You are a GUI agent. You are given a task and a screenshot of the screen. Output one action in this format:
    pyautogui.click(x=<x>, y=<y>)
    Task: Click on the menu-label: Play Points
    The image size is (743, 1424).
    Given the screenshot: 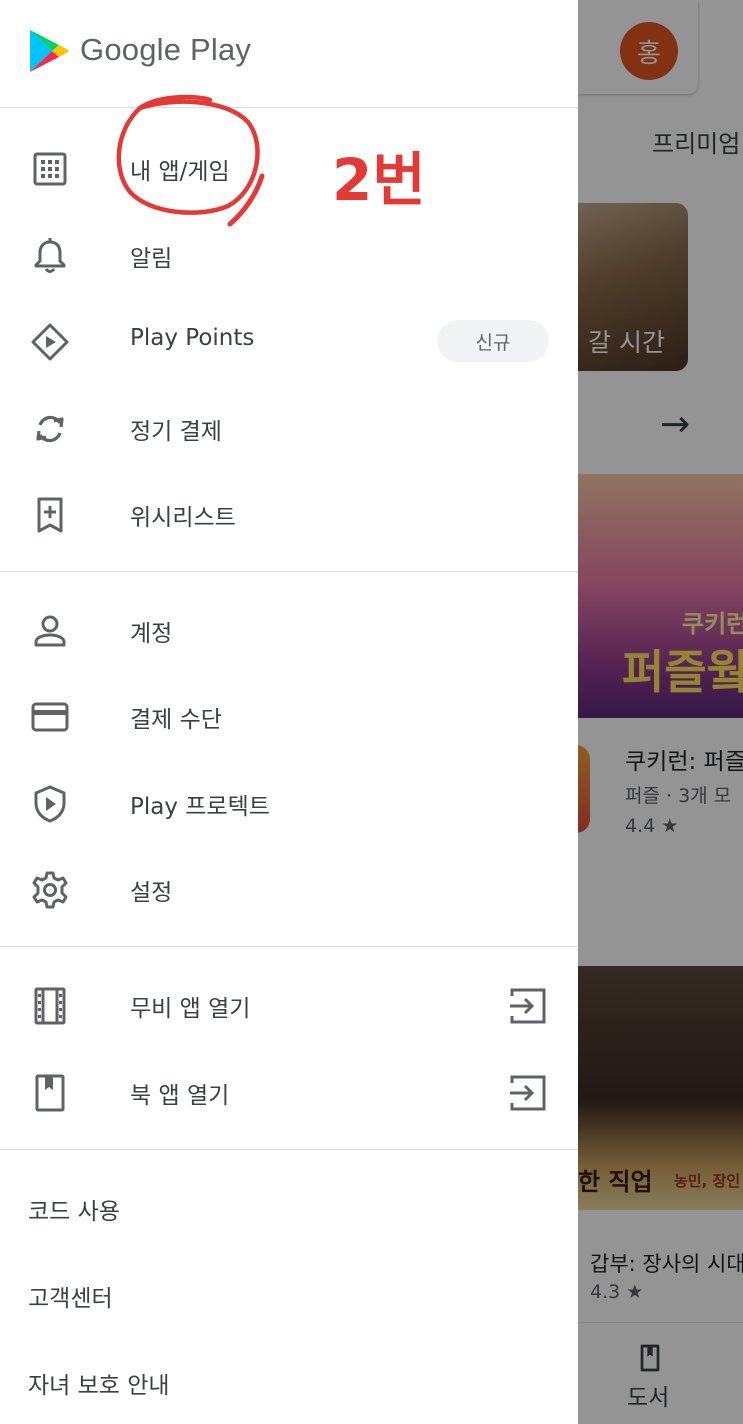 What is the action you would take?
    pyautogui.click(x=192, y=338)
    